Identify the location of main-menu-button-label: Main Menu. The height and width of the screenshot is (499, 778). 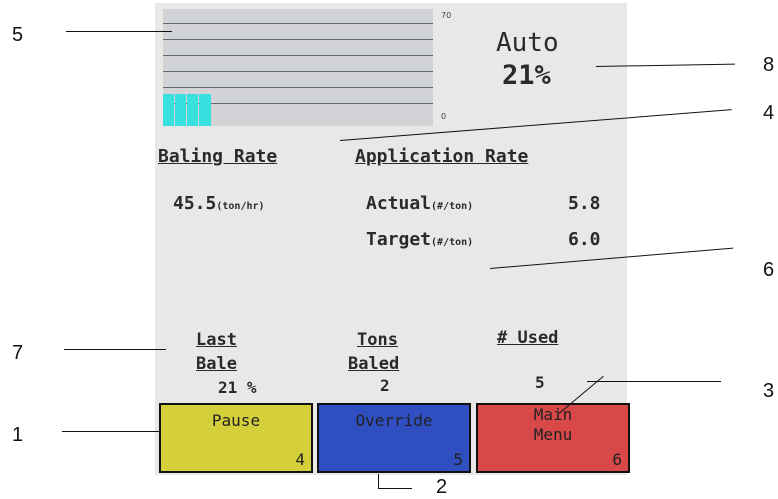
(553, 425).